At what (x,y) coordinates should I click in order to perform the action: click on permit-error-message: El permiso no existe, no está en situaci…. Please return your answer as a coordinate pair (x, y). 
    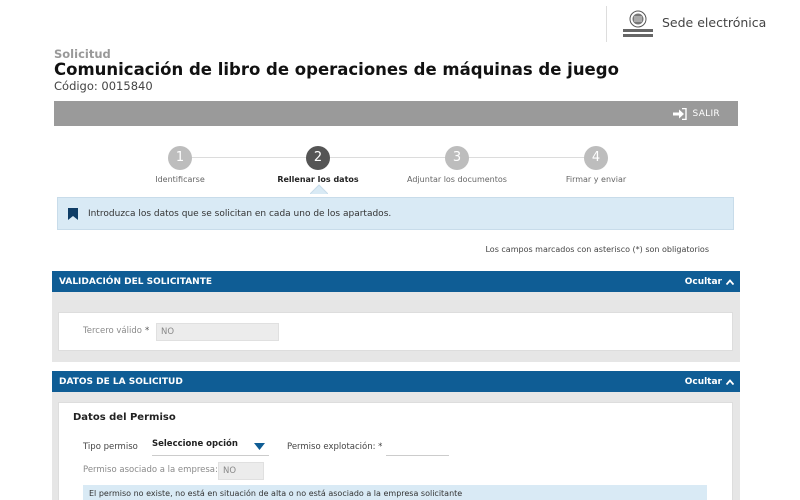
    Looking at the image, I should click on (395, 492).